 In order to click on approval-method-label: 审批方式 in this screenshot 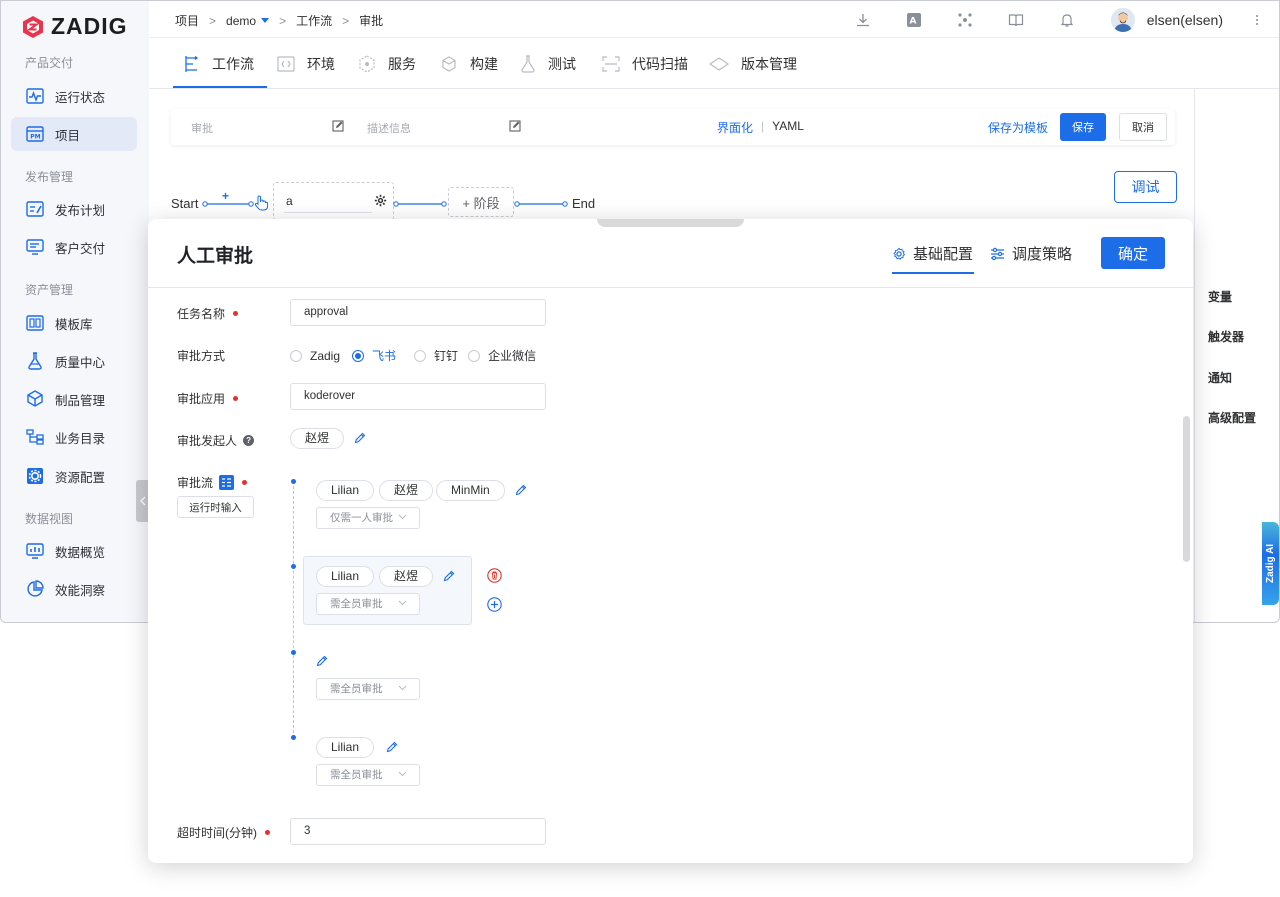, I will do `click(201, 355)`.